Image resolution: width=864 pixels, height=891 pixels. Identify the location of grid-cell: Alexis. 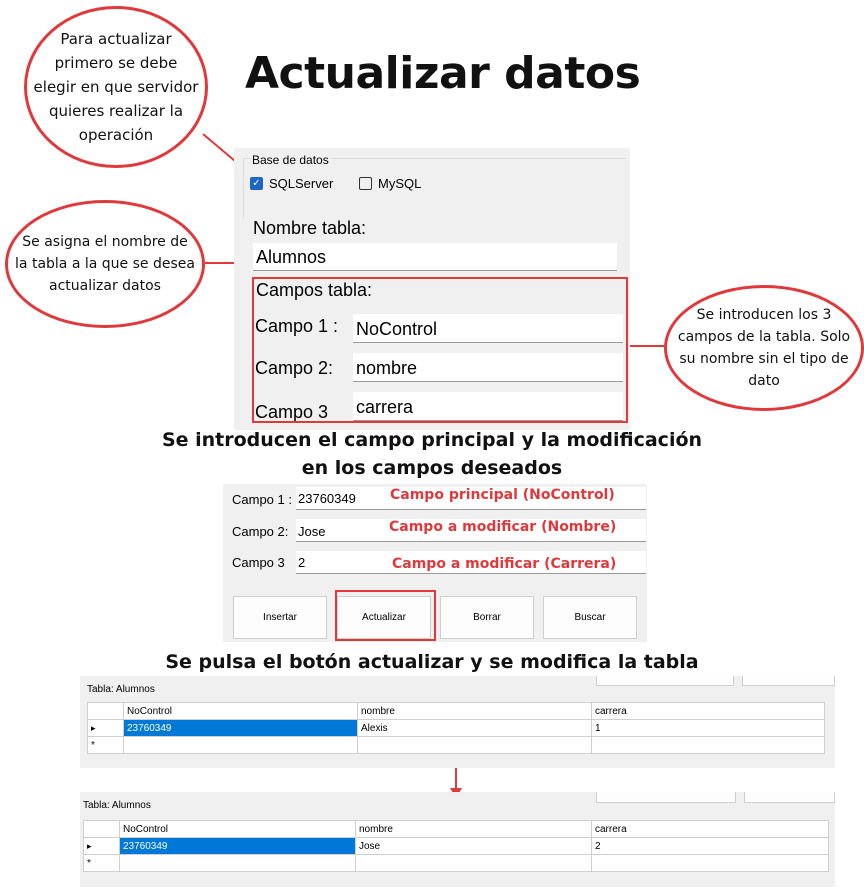
(474, 728).